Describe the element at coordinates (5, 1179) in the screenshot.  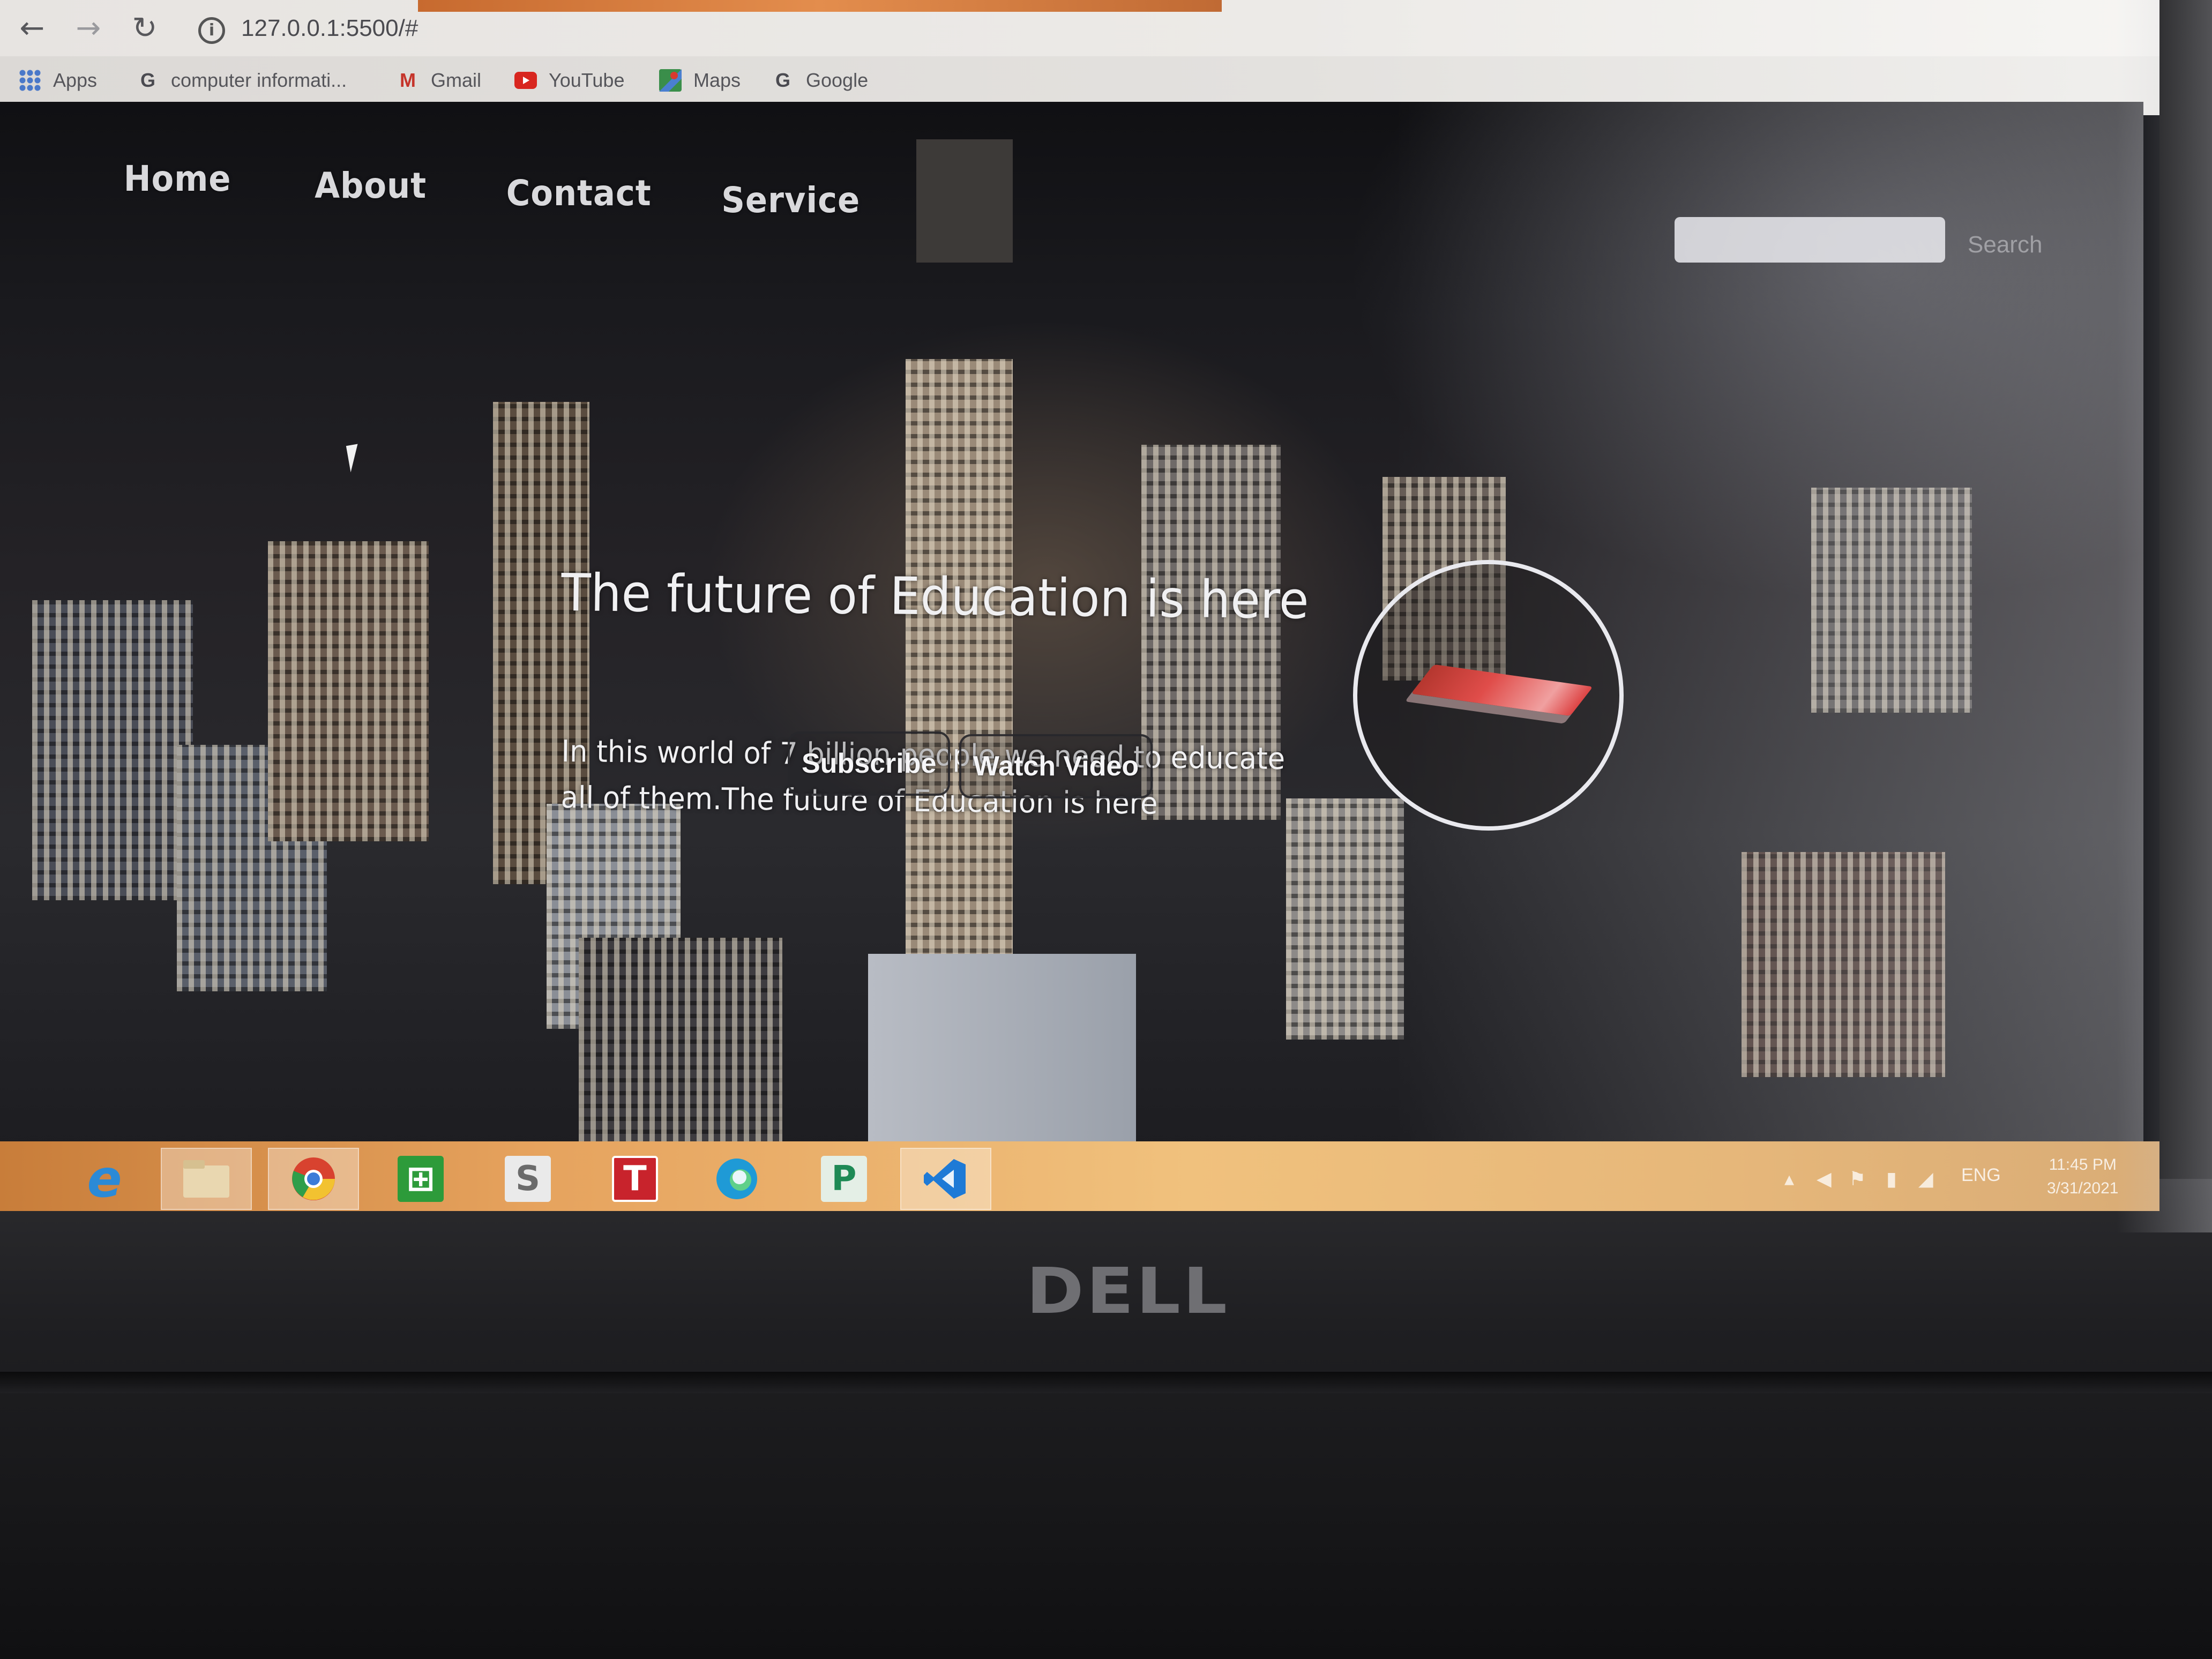
I see `windows-icon: ⊞` at that location.